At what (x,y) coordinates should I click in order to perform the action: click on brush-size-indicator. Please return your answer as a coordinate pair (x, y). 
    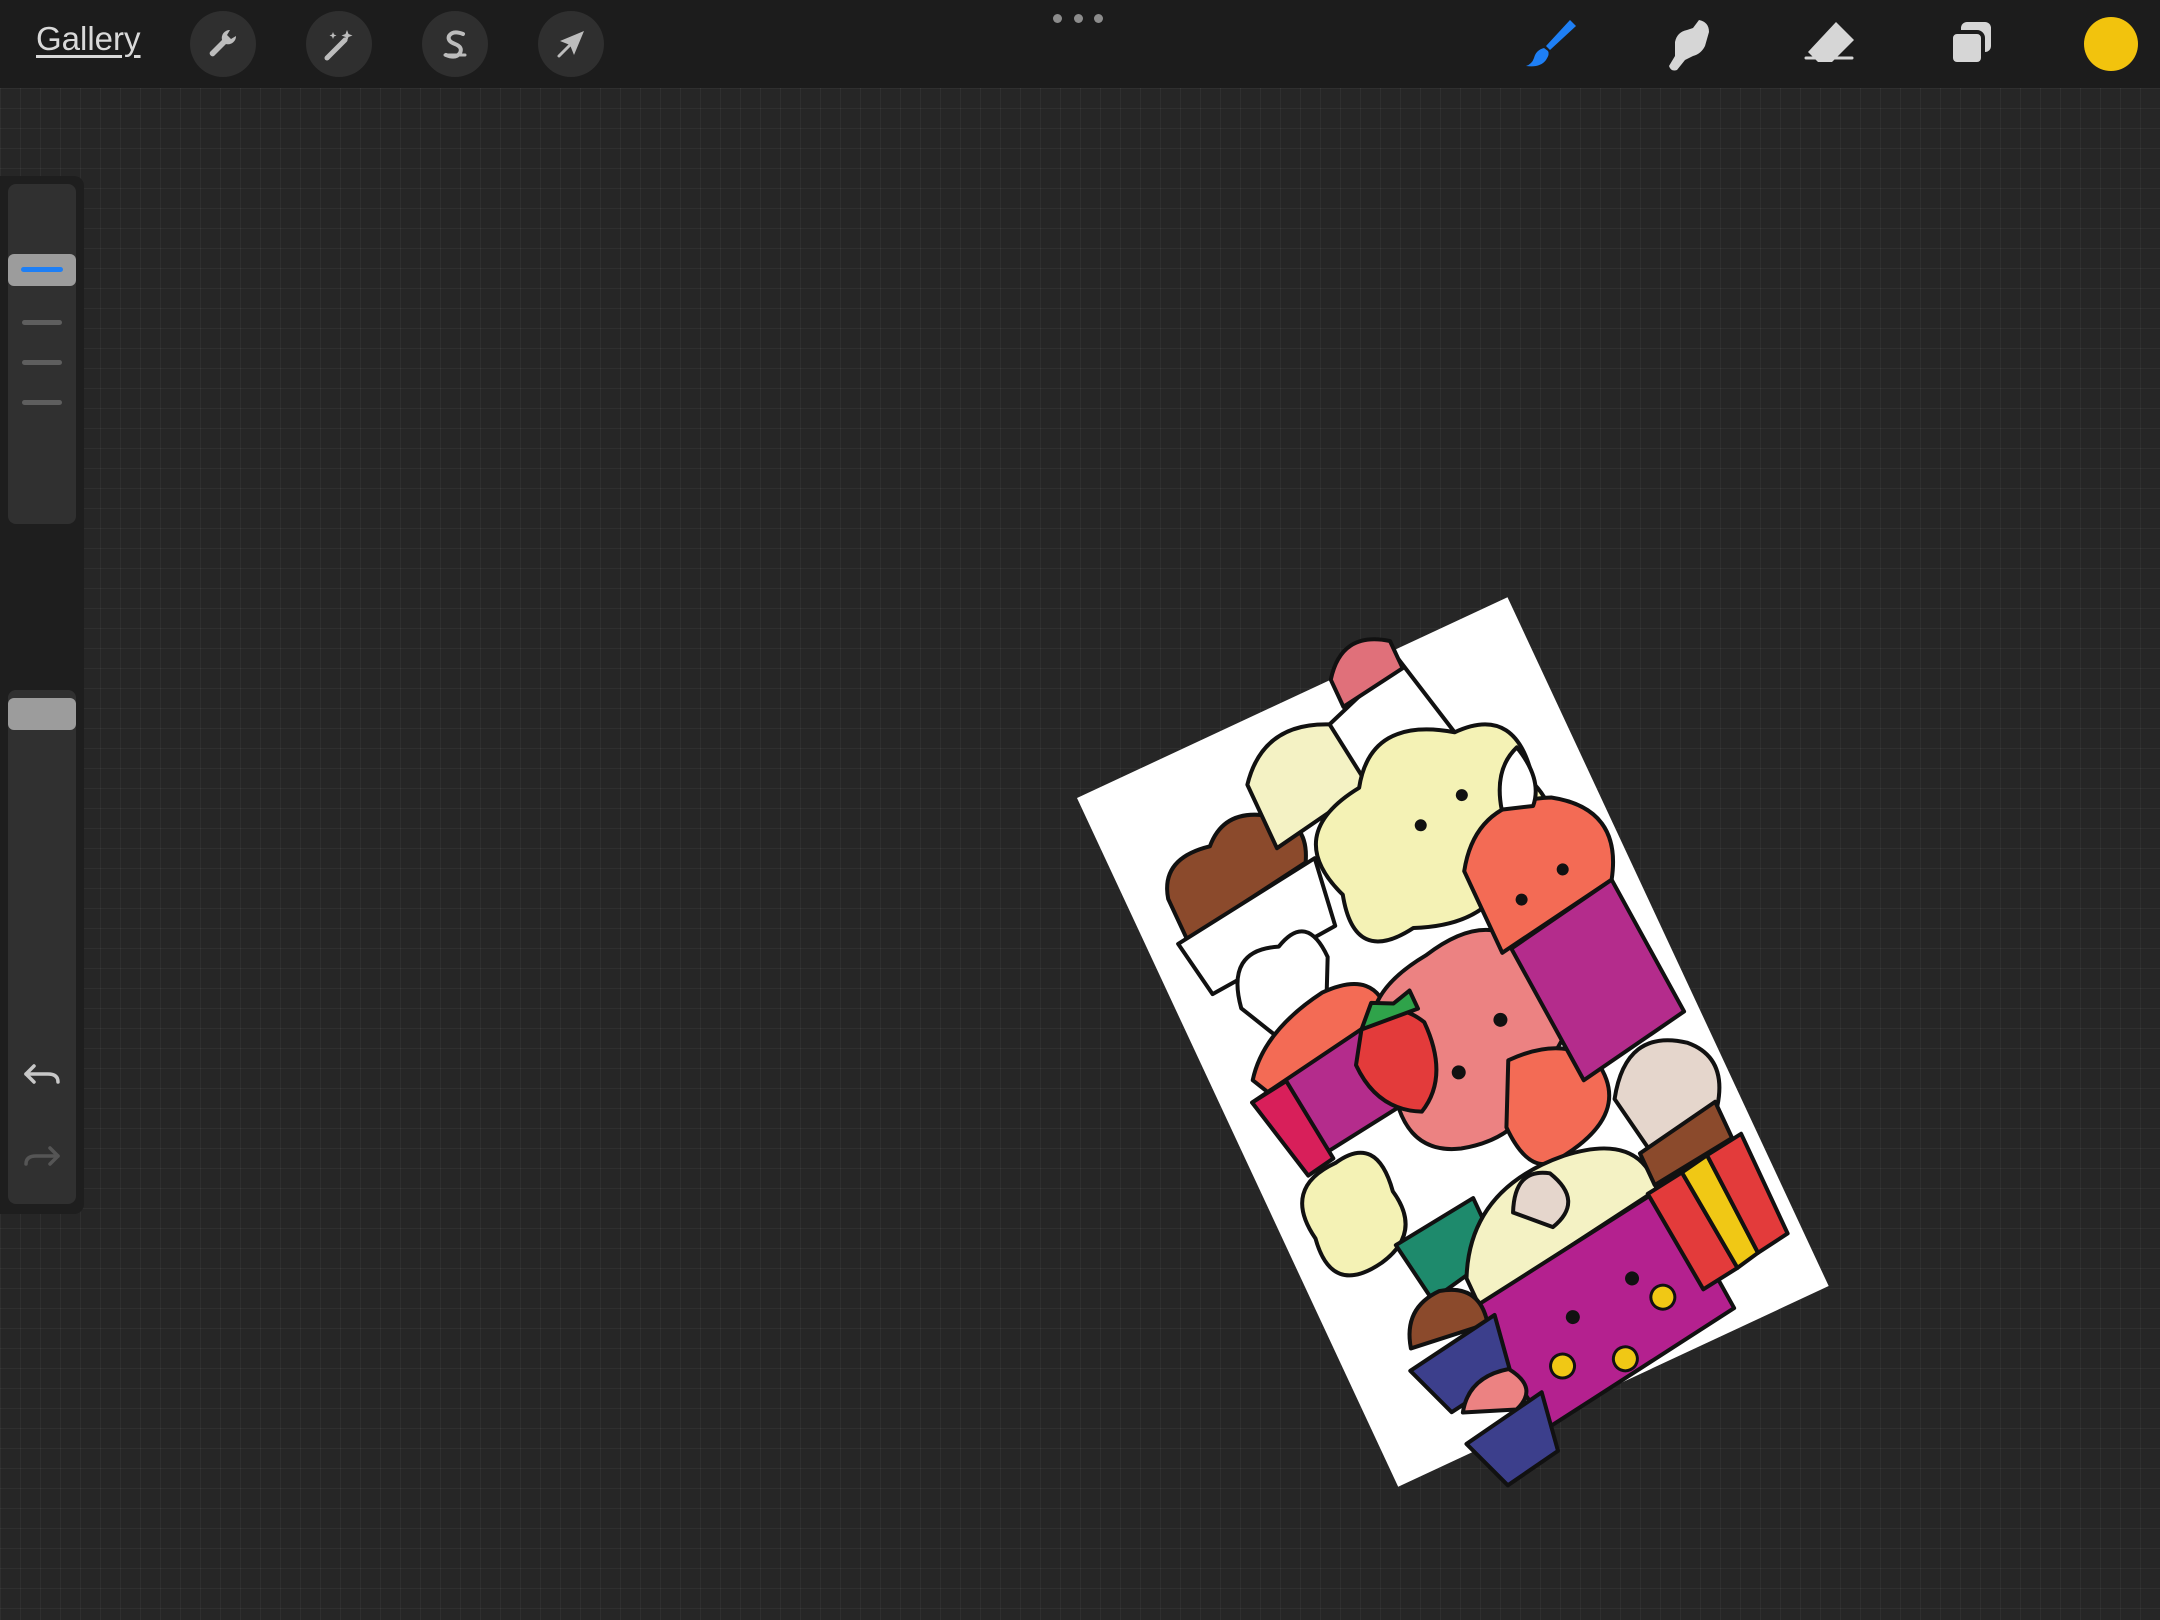
    Looking at the image, I should click on (42, 269).